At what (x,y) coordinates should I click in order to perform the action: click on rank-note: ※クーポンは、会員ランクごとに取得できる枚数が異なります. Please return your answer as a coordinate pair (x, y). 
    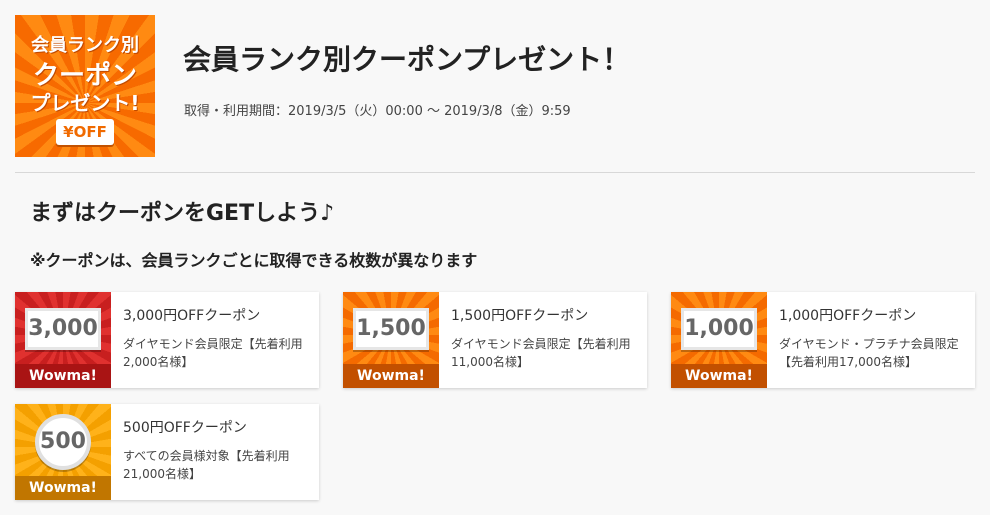
    Looking at the image, I should click on (254, 260).